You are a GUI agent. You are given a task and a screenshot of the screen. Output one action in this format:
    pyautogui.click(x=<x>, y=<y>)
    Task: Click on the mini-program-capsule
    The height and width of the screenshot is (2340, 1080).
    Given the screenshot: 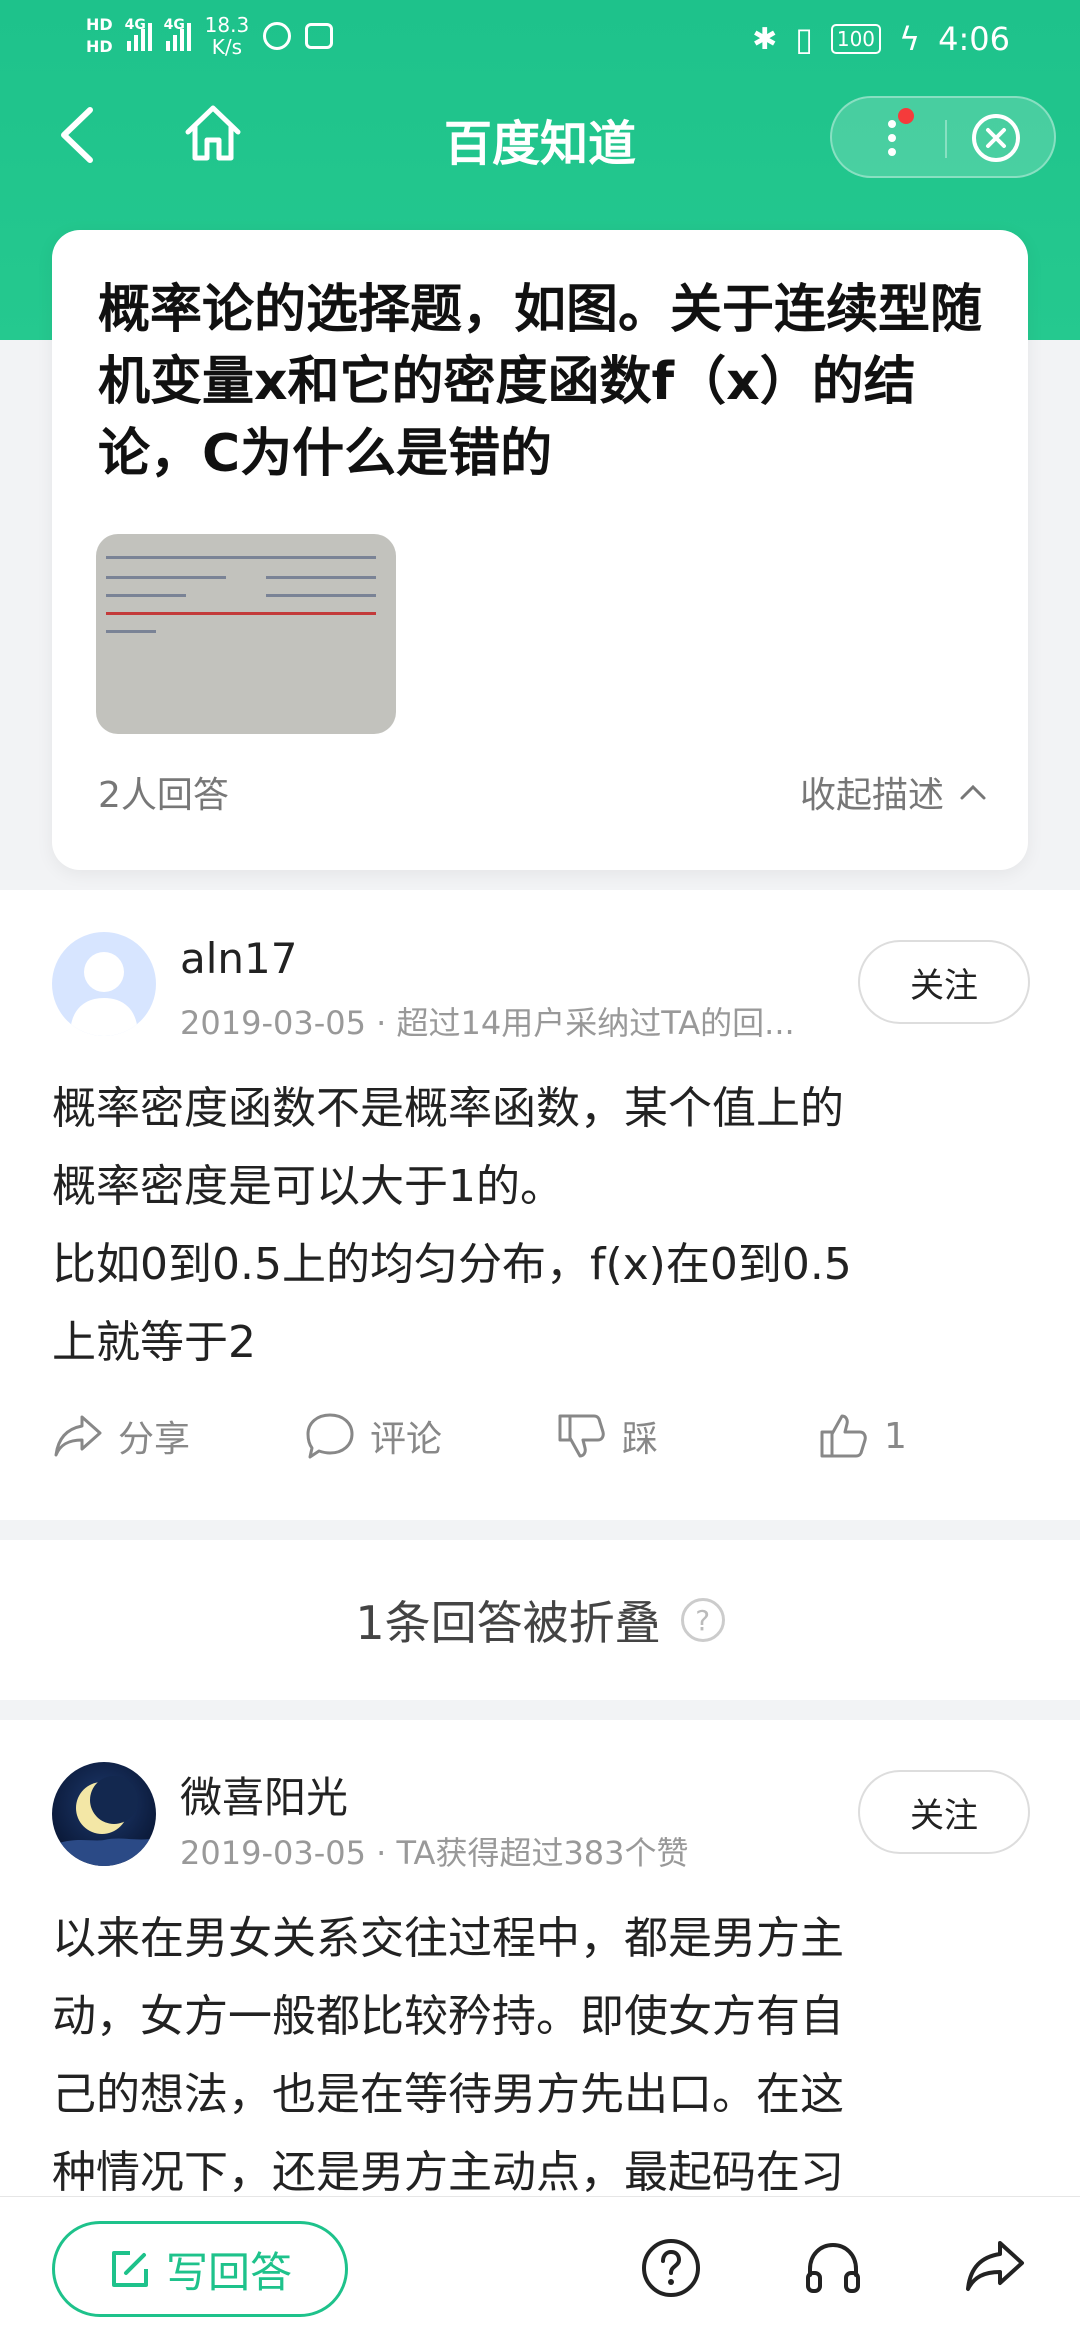 What is the action you would take?
    pyautogui.click(x=943, y=137)
    